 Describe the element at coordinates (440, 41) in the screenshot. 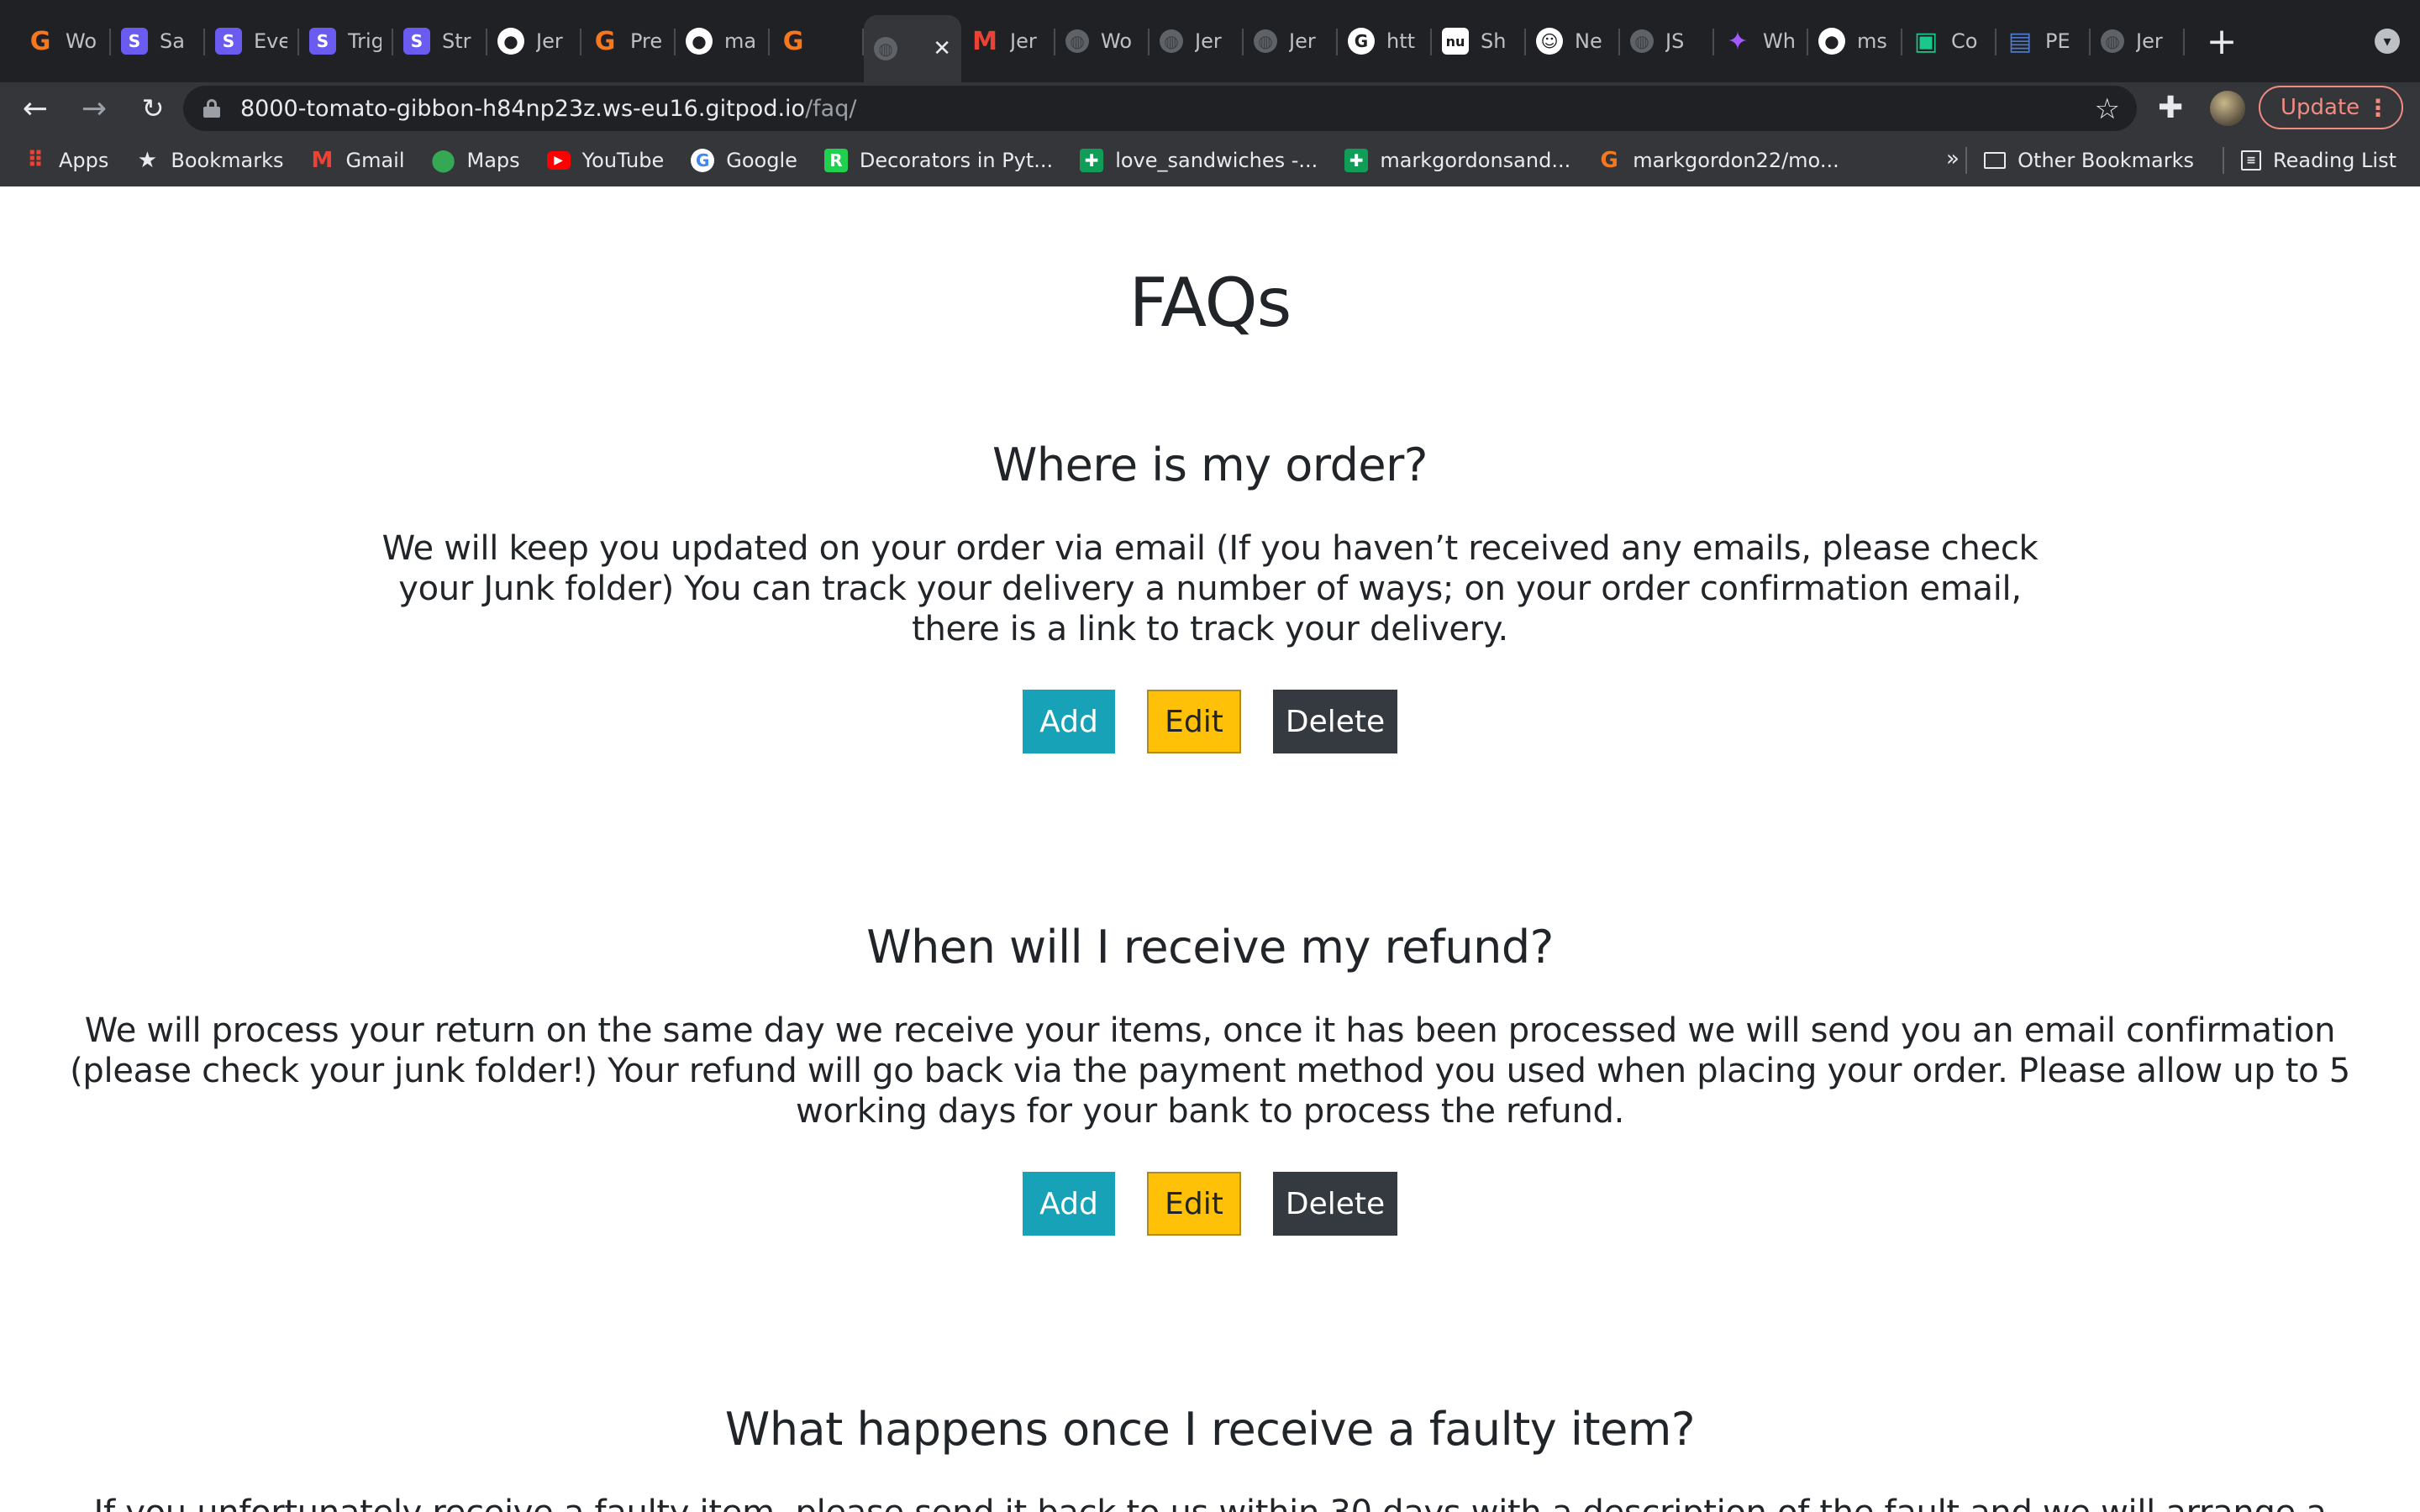

I see `browser-tab: S Str` at that location.